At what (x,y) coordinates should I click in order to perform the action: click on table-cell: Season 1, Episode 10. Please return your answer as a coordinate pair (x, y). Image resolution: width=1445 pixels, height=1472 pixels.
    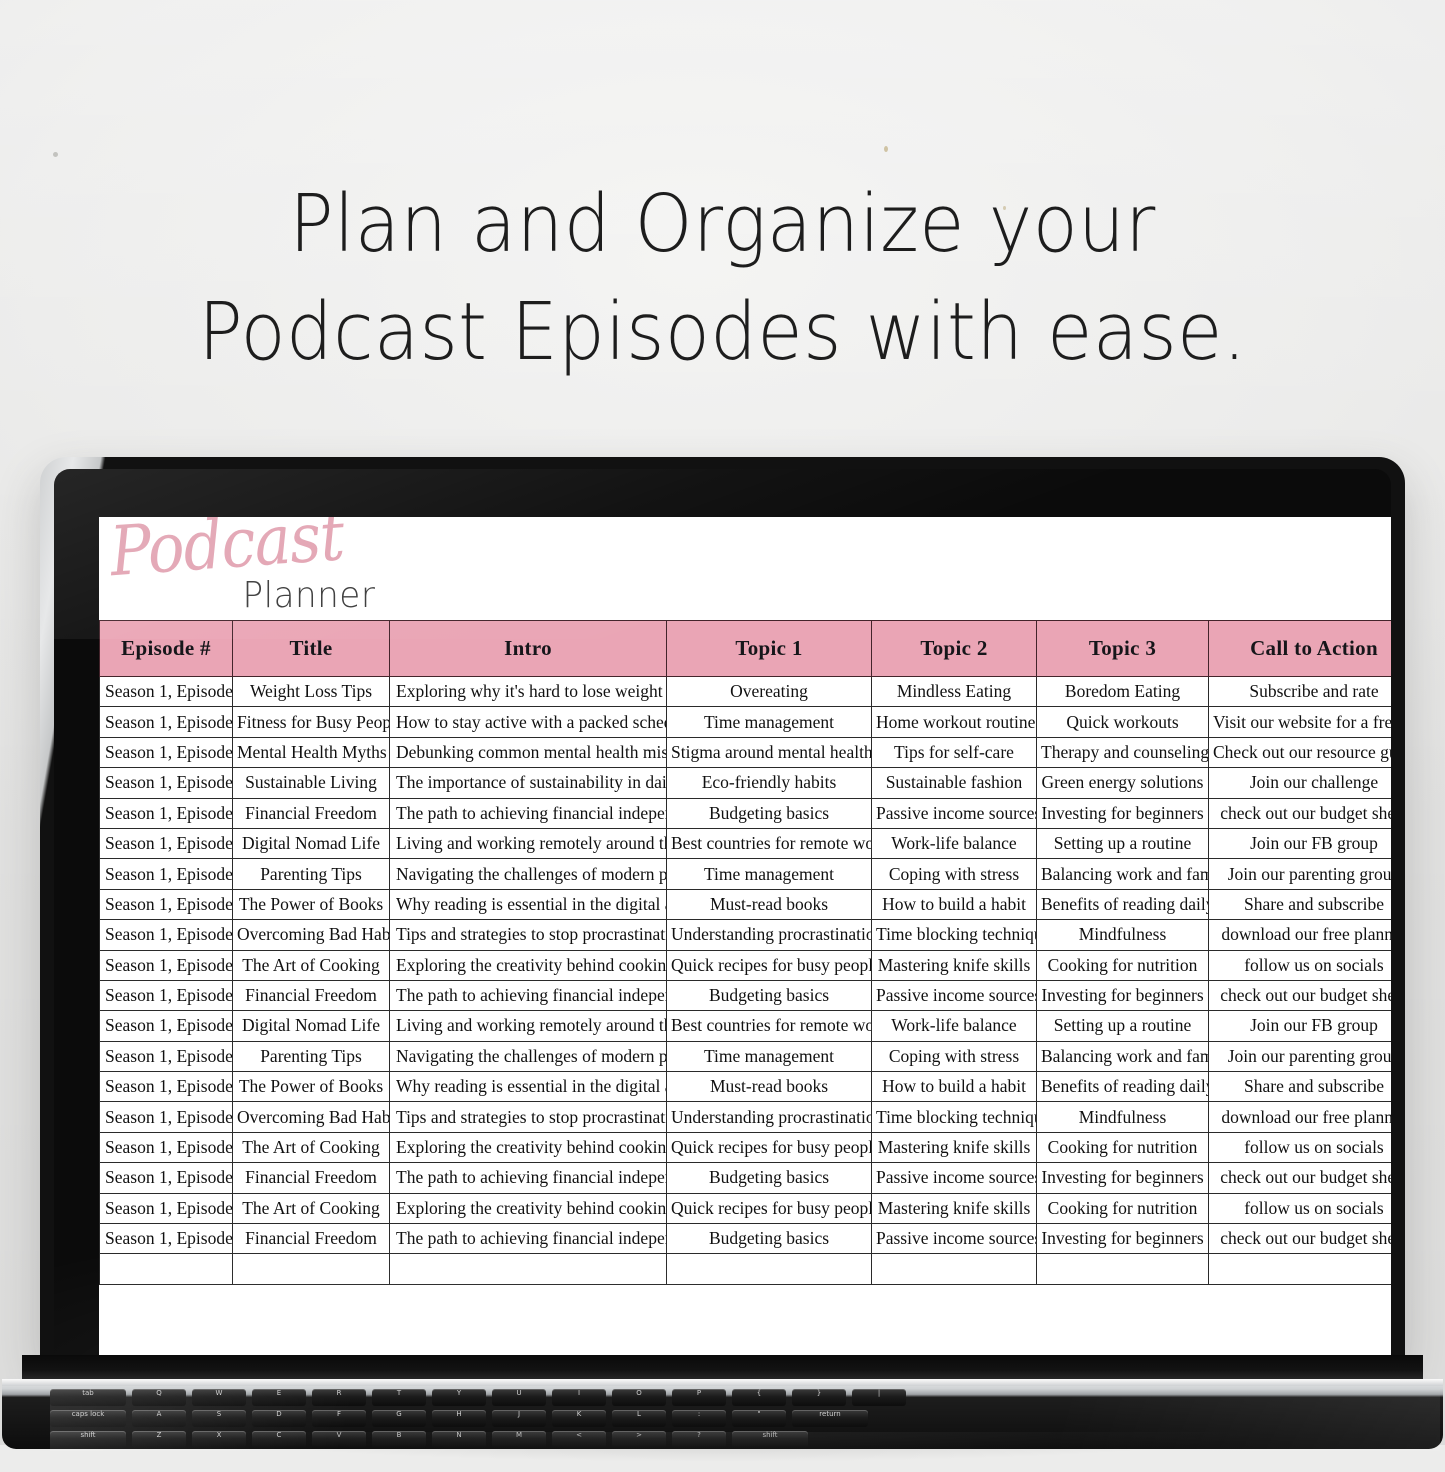
    Looking at the image, I should click on (166, 965).